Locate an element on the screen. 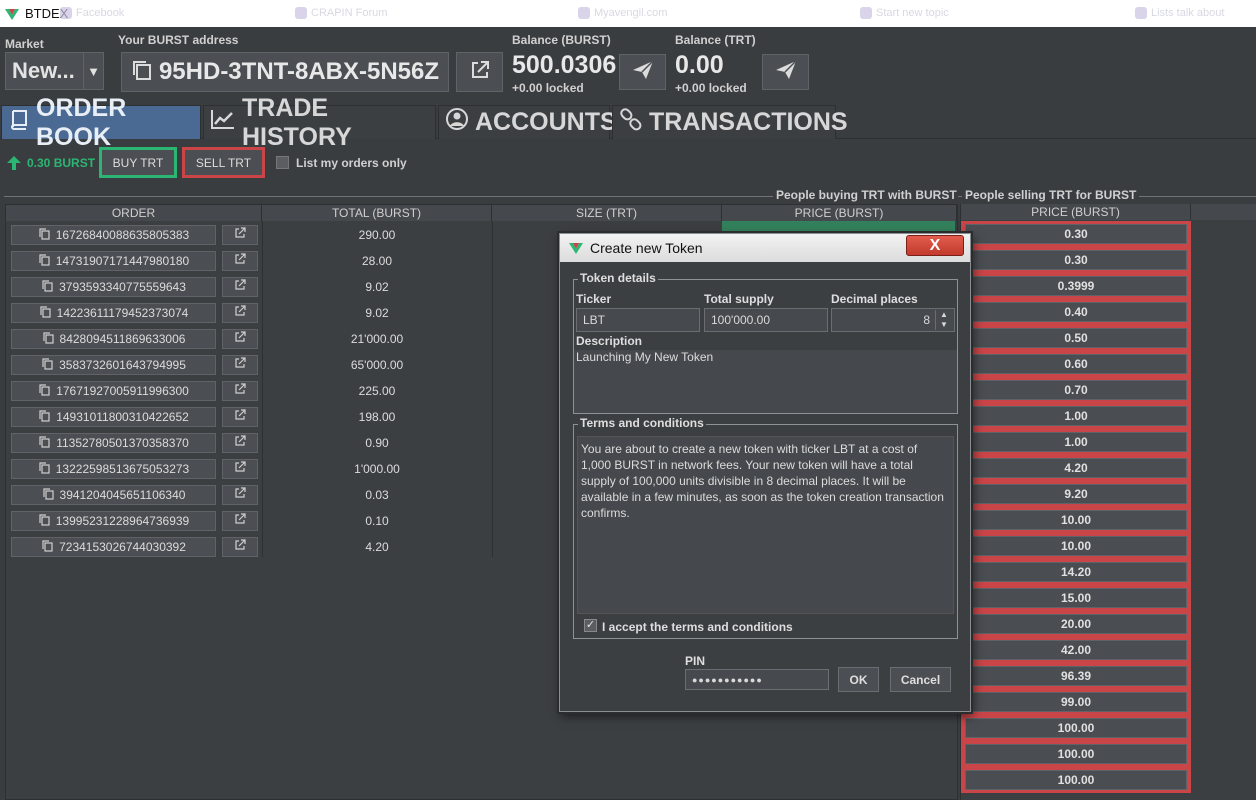  sell-row: 9.20 is located at coordinates (1076, 494).